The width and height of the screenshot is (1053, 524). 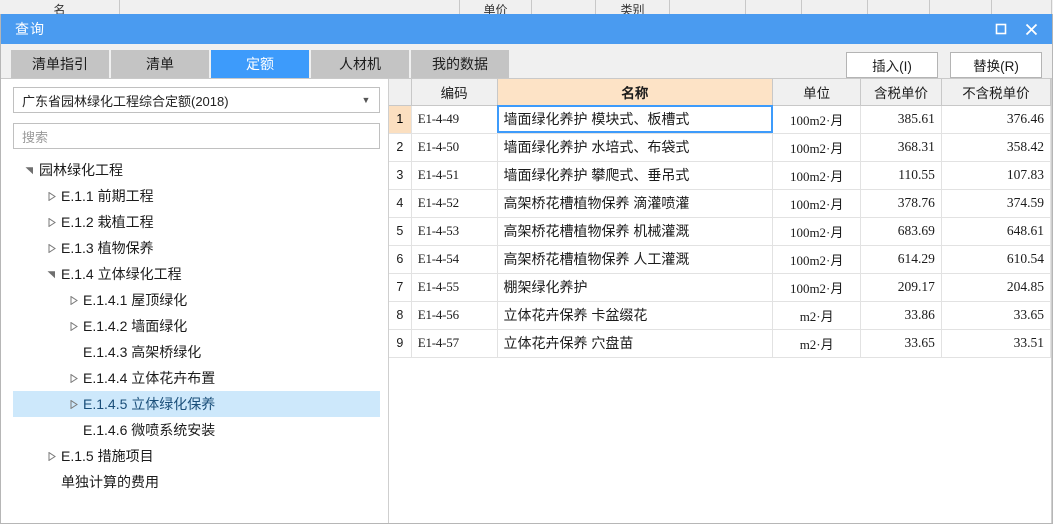 What do you see at coordinates (196, 482) in the screenshot?
I see `tree-item: 单独计算的费用` at bounding box center [196, 482].